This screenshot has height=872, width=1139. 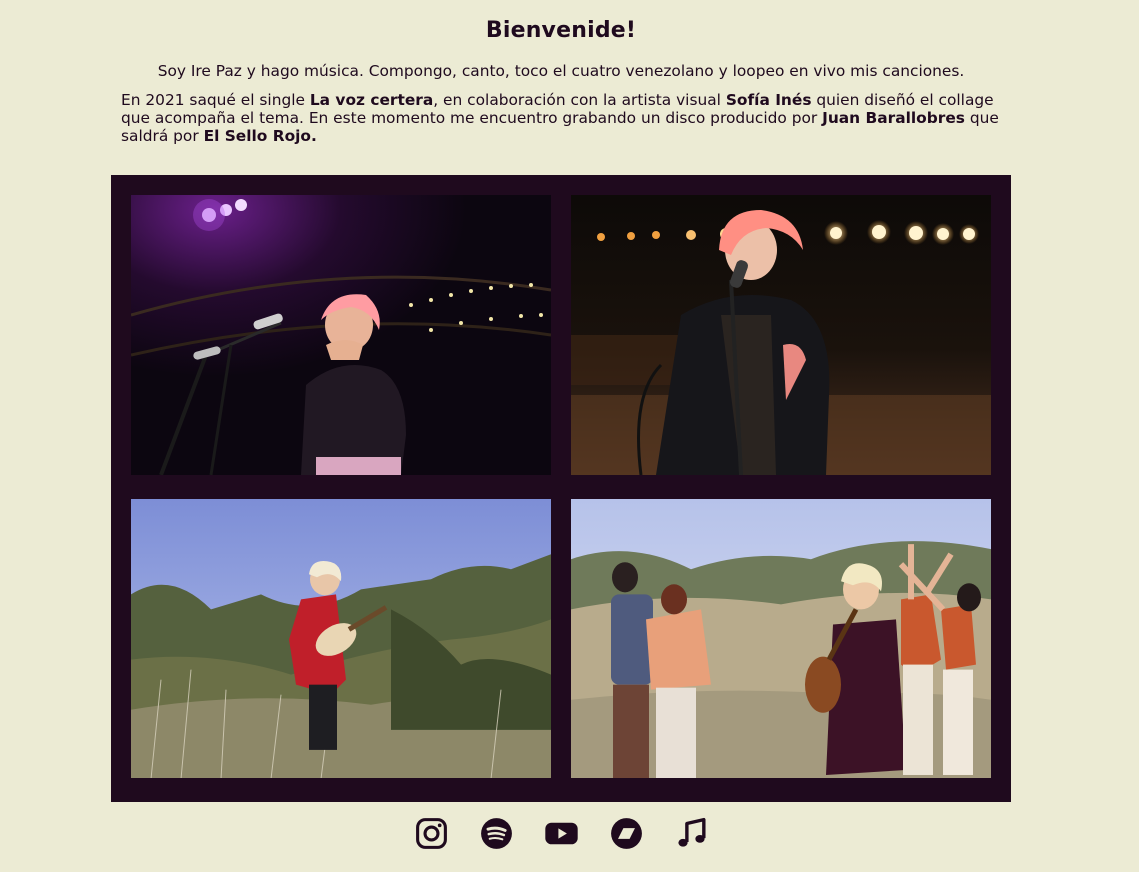 What do you see at coordinates (341, 638) in the screenshot?
I see `gallery-photo-field-red-jacket` at bounding box center [341, 638].